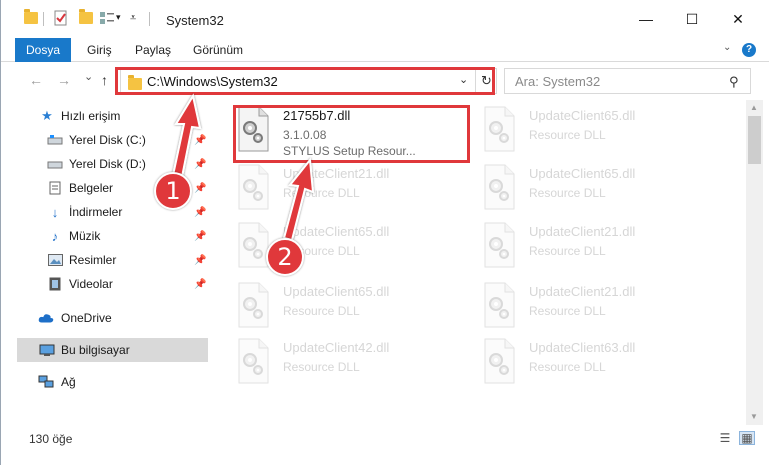  Describe the element at coordinates (107, 164) in the screenshot. I see `sidebar-item-label: Yerel Disk (D:)` at that location.